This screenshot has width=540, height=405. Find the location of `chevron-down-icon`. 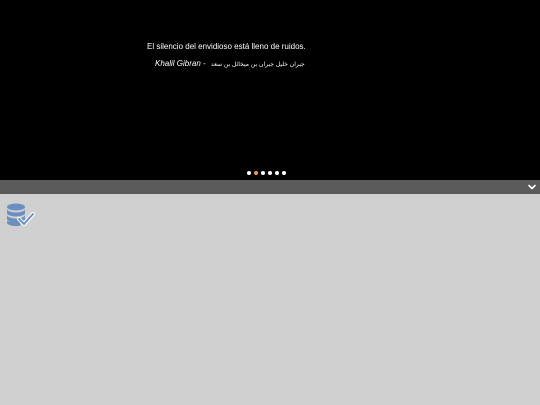

chevron-down-icon is located at coordinates (532, 187).